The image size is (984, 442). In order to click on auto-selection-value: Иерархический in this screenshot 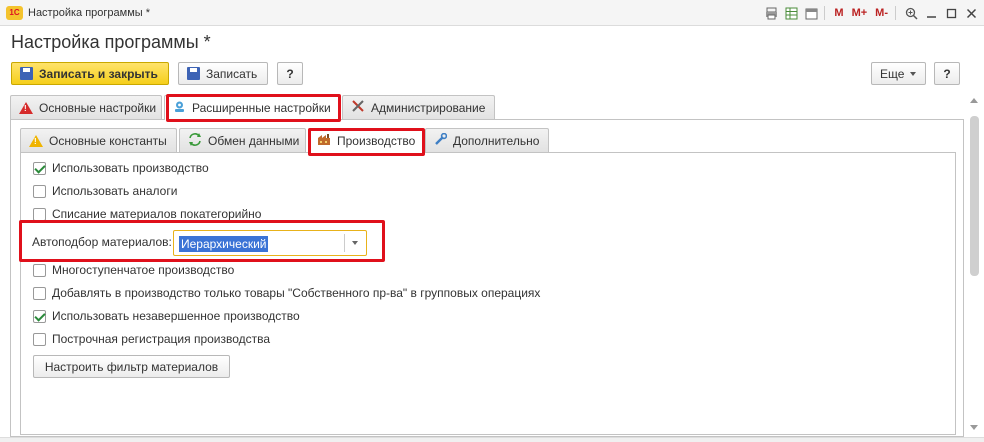, I will do `click(224, 244)`.